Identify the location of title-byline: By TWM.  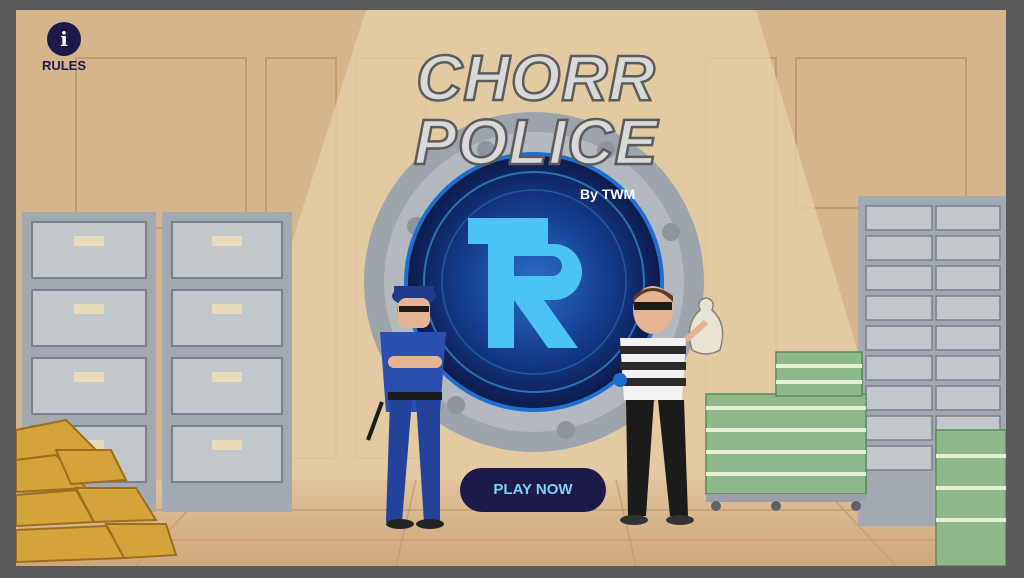
(608, 194).